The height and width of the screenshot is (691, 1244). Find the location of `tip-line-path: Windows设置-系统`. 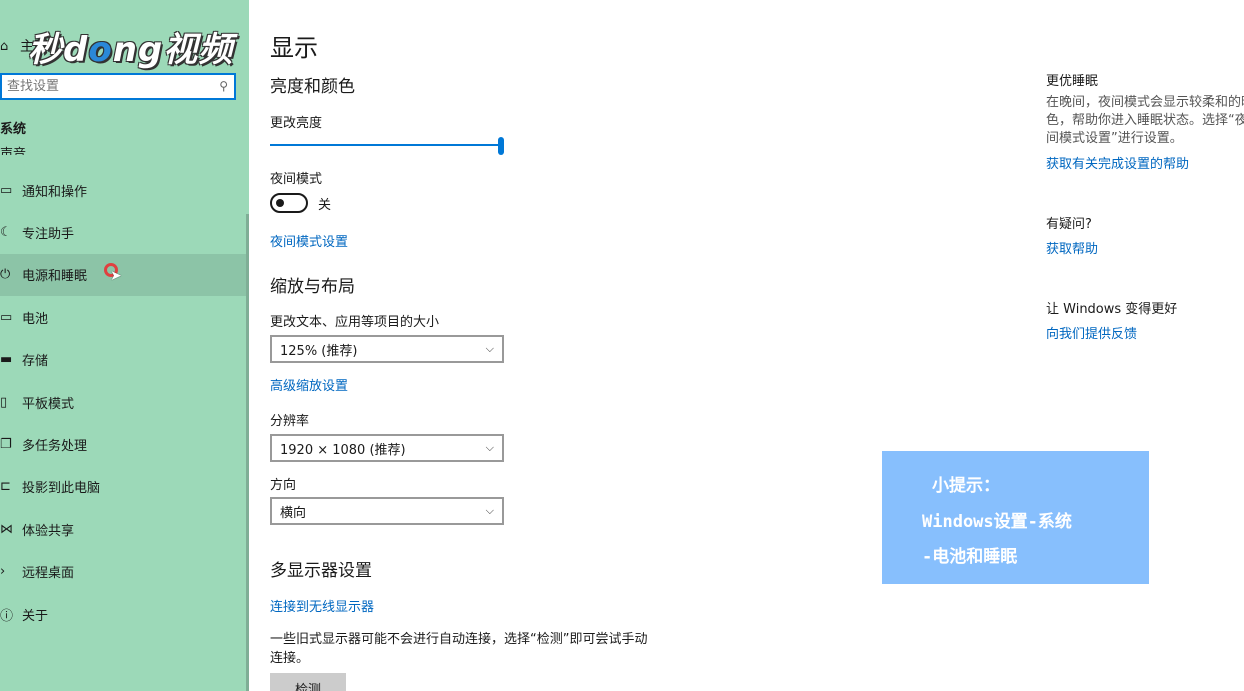

tip-line-path: Windows设置-系统 is located at coordinates (997, 522).